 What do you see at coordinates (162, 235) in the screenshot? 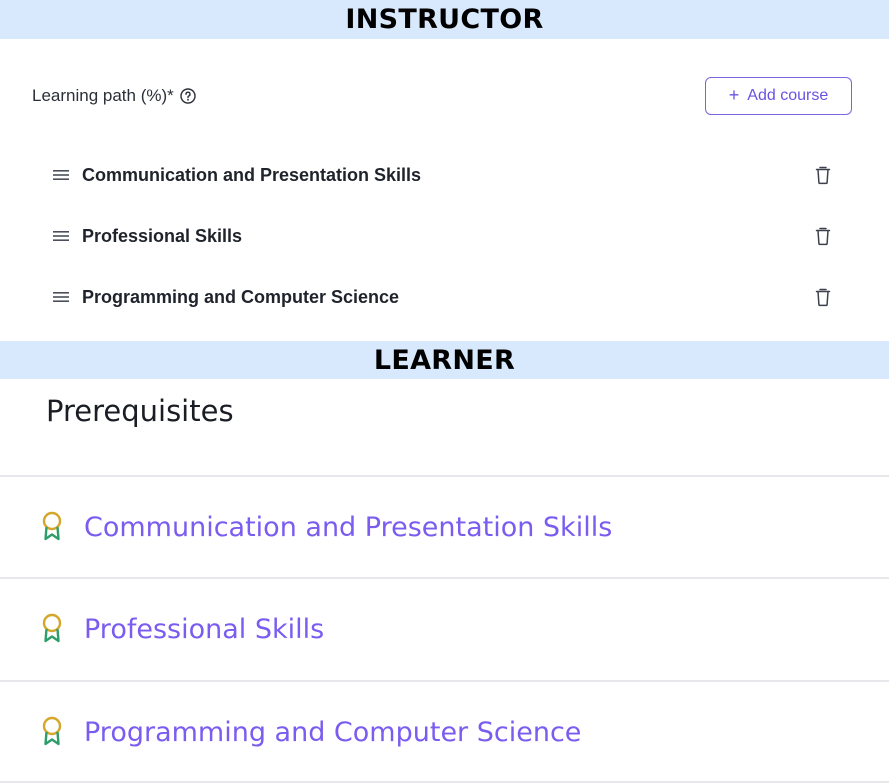
I see `course-name: Professional Skills` at bounding box center [162, 235].